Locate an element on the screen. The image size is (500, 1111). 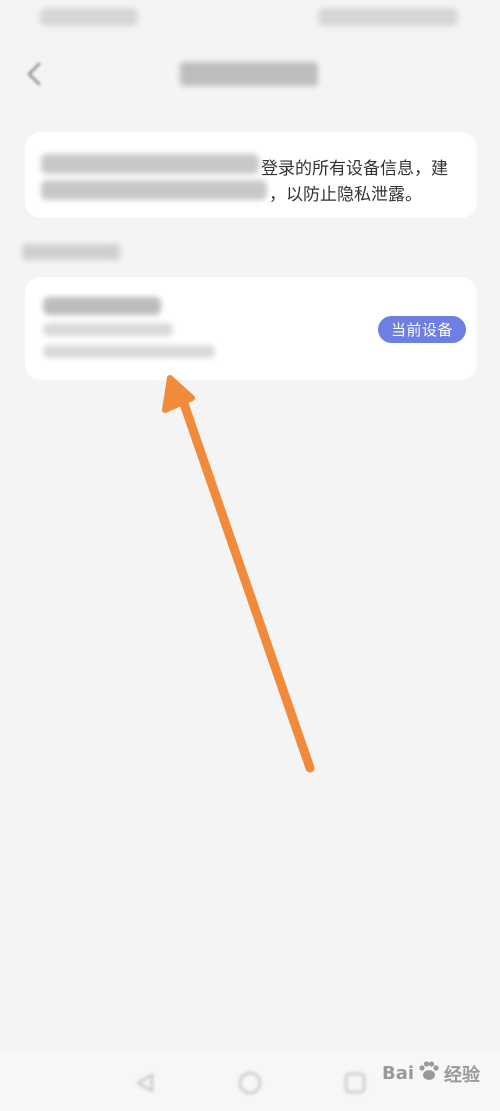
section-heading is located at coordinates (71, 252).